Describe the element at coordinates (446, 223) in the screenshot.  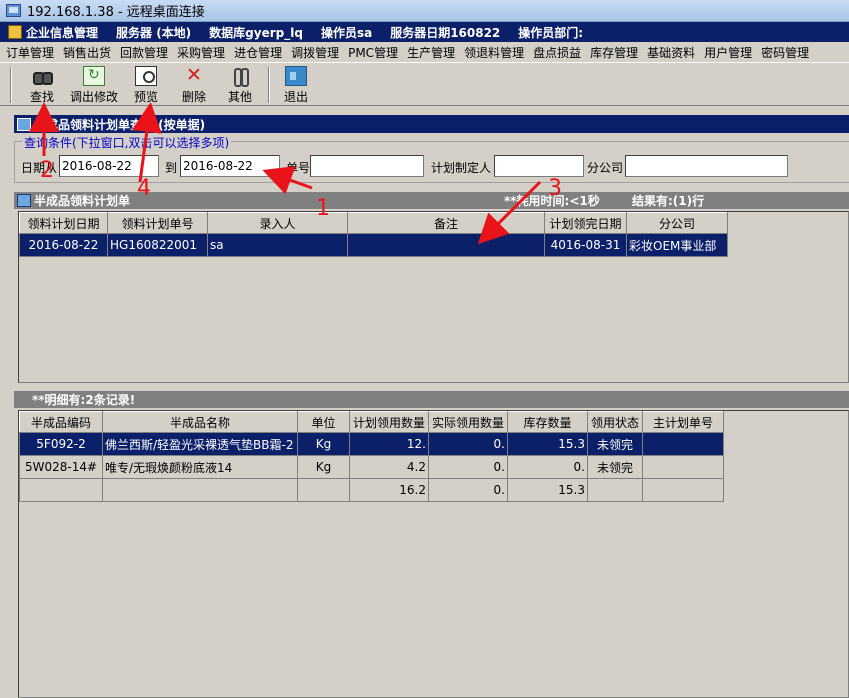
I see `column-header: 备注` at that location.